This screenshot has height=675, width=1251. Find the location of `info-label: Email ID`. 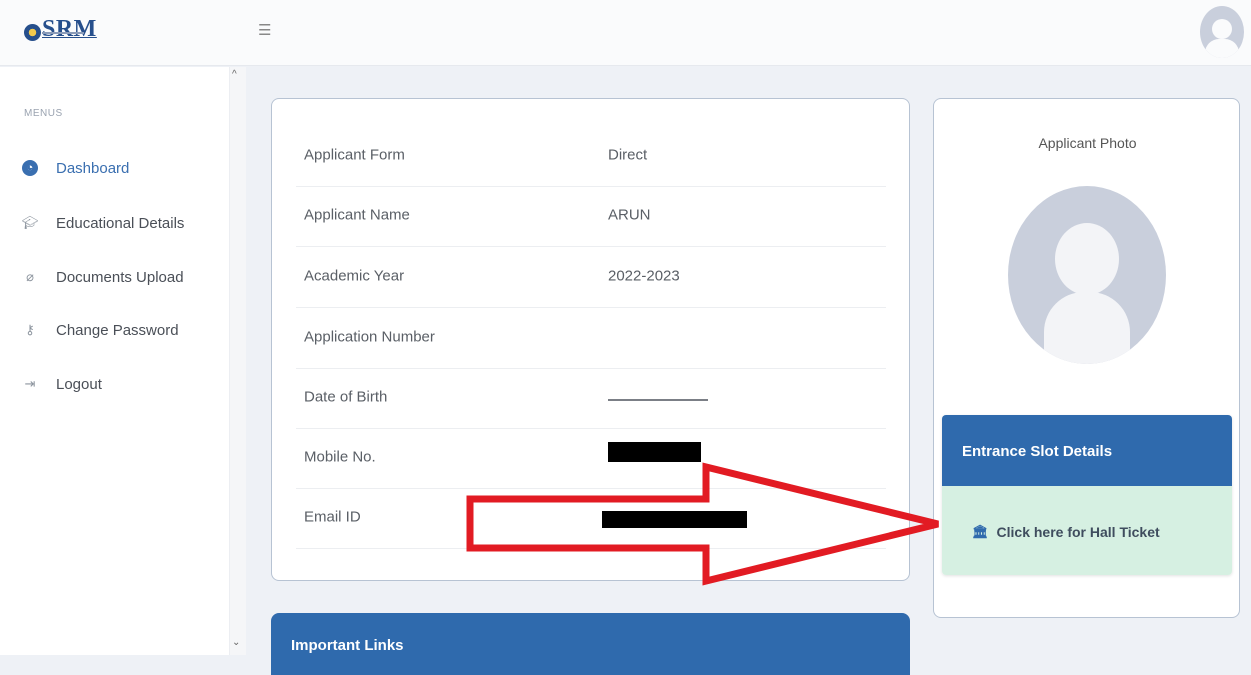

info-label: Email ID is located at coordinates (332, 517).